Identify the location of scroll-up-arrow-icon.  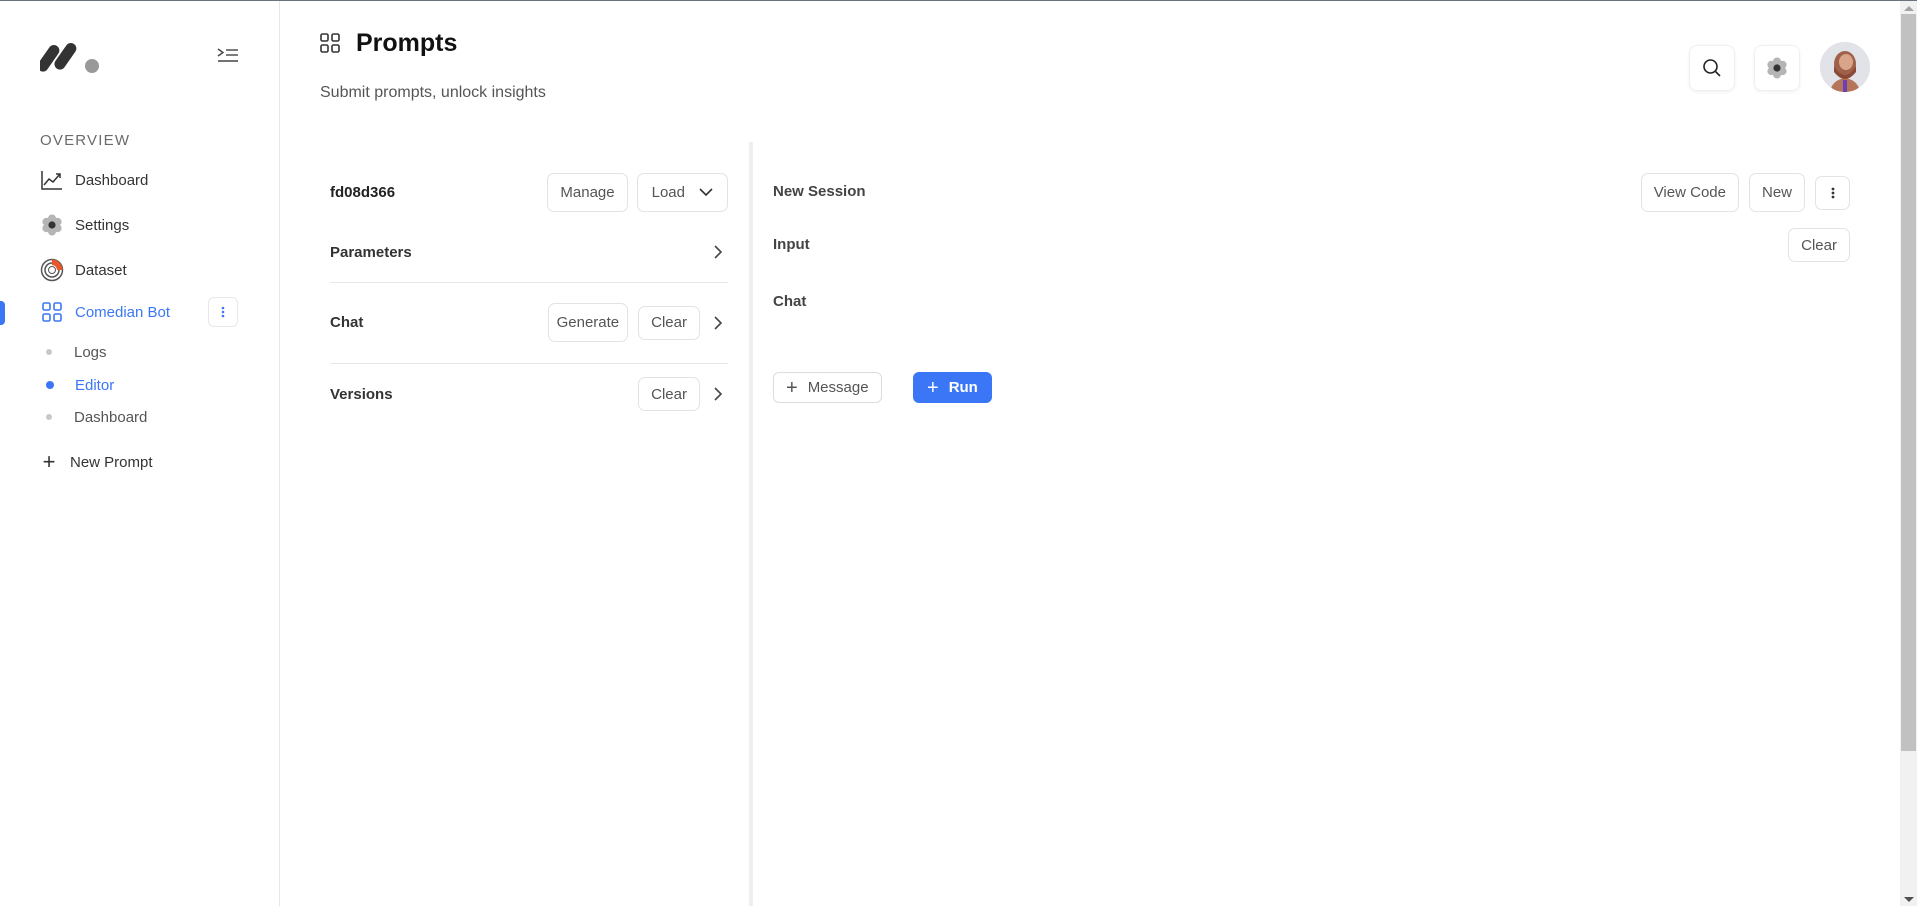
(1909, 8).